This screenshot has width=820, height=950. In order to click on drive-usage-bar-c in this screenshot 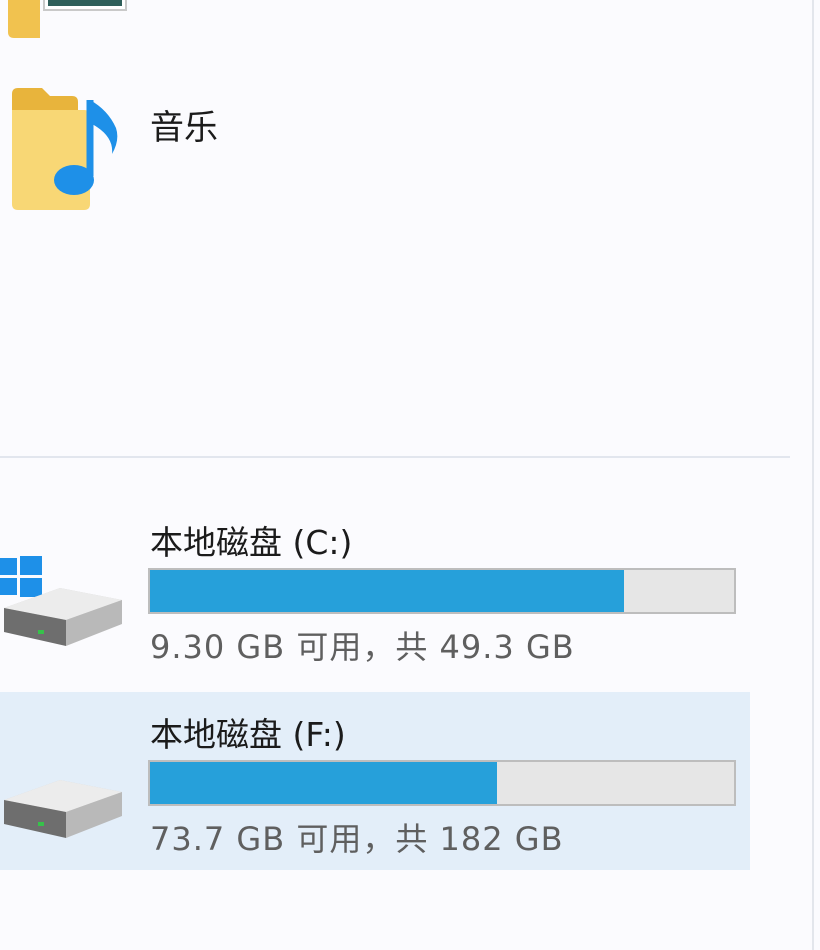, I will do `click(442, 591)`.